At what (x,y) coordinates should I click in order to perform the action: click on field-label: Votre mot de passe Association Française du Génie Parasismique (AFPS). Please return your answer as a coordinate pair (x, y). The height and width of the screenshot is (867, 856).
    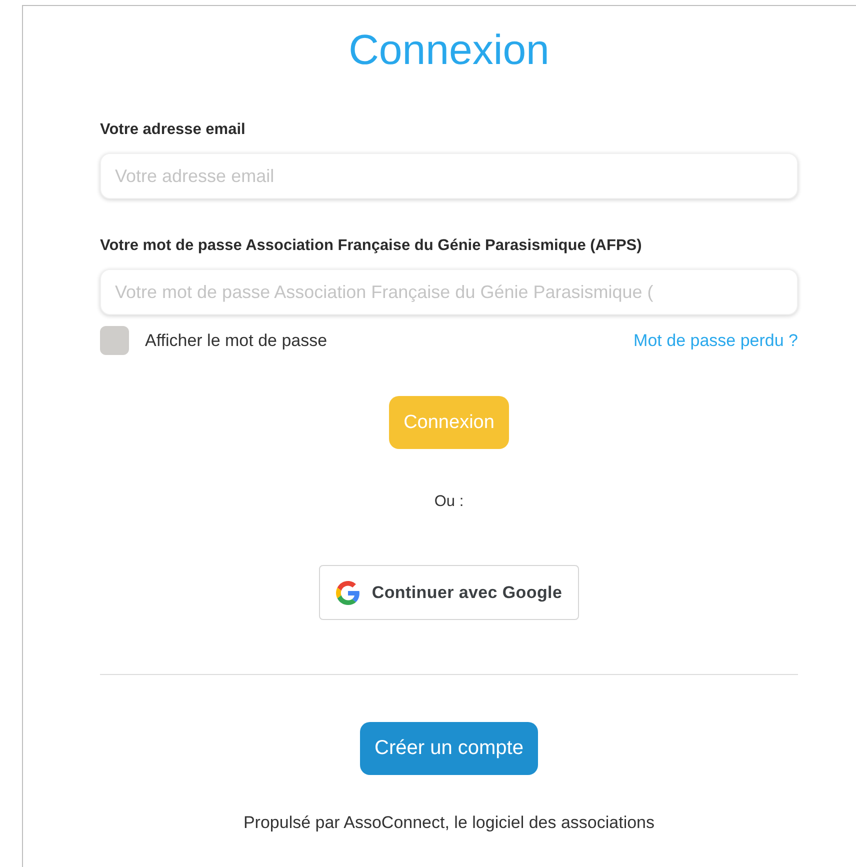
    Looking at the image, I should click on (371, 246).